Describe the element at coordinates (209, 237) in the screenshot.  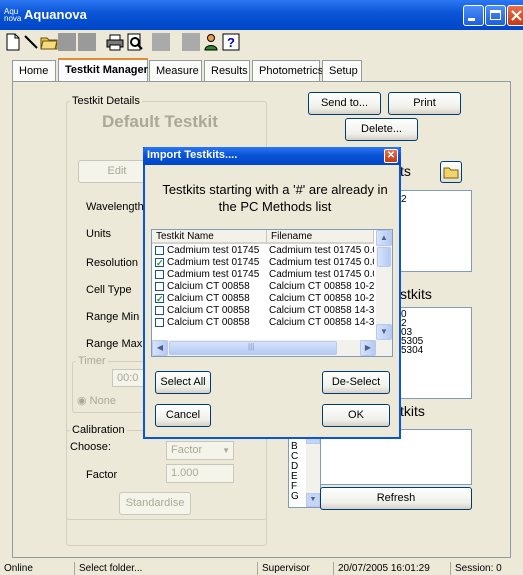
I see `column-header-testkit-name: Testkit Name` at that location.